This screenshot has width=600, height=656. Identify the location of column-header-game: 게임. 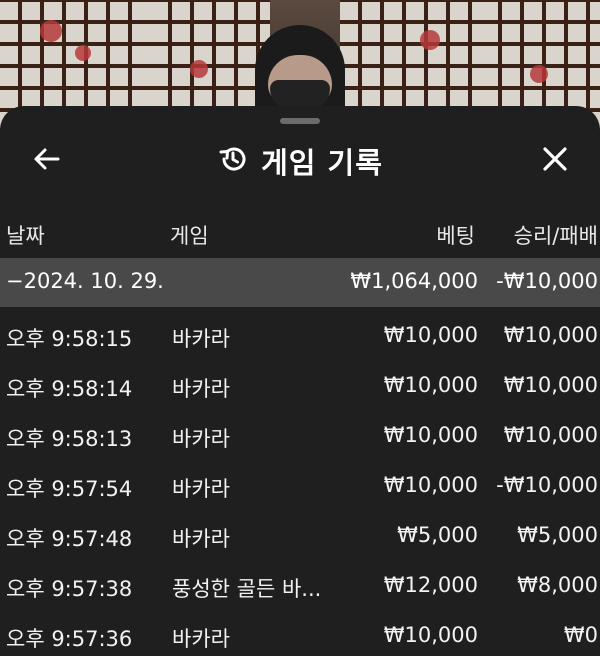
(189, 235).